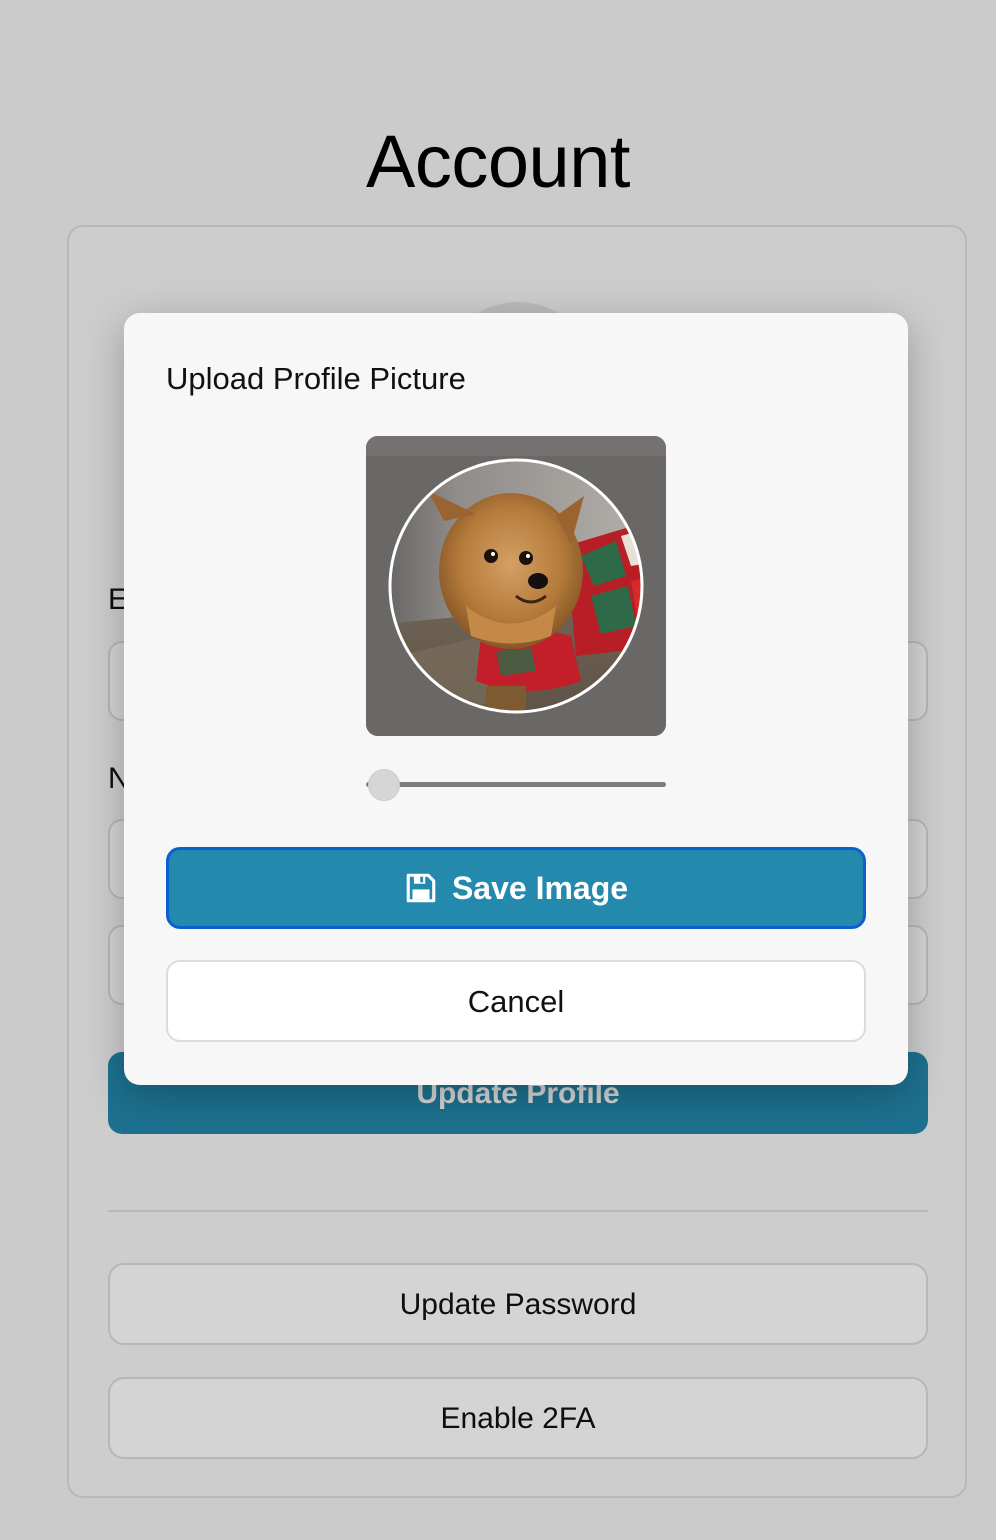 The image size is (996, 1540). What do you see at coordinates (516, 784) in the screenshot?
I see `zoom-slider-track` at bounding box center [516, 784].